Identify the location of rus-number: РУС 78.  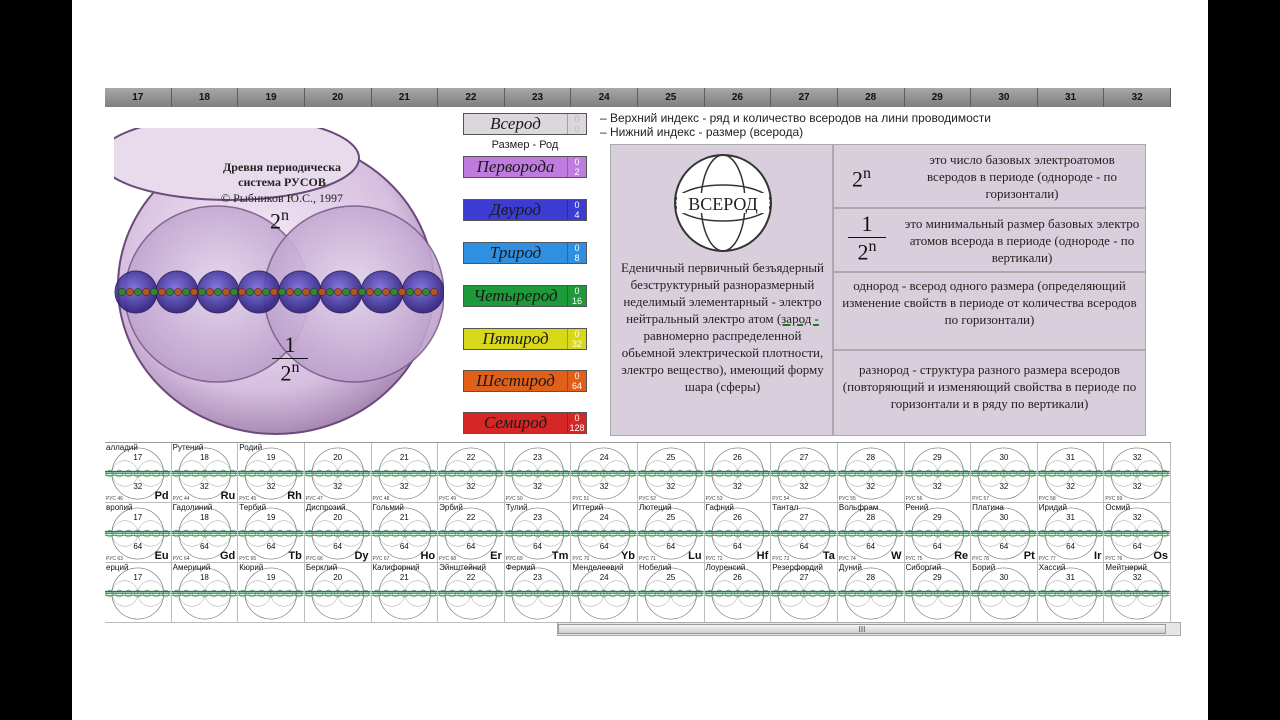
(981, 559).